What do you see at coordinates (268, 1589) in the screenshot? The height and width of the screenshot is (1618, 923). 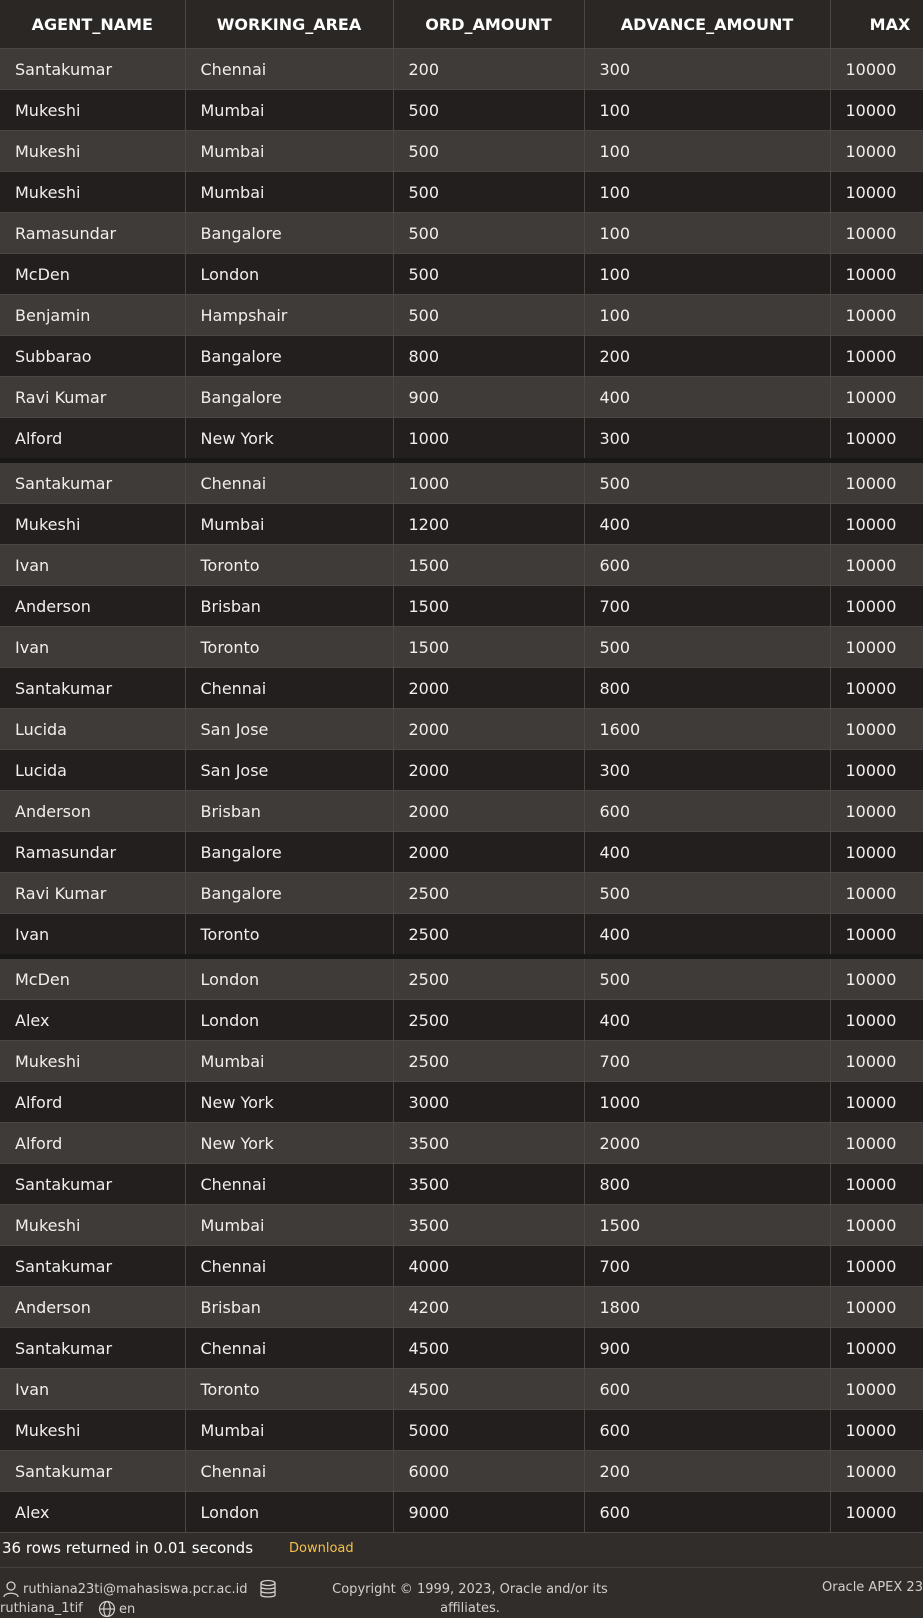 I see `database-icon` at bounding box center [268, 1589].